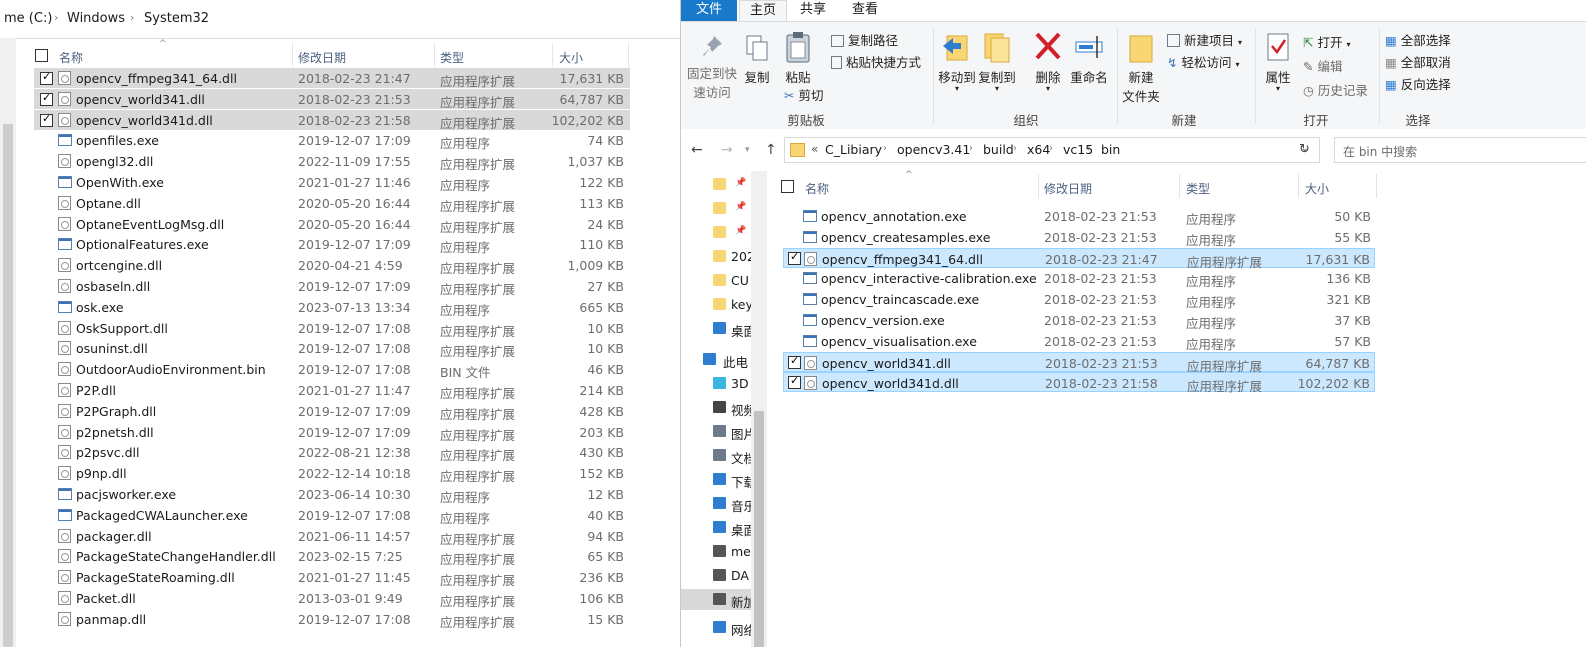 This screenshot has width=1586, height=647. I want to click on tab-home: 主页, so click(763, 10).